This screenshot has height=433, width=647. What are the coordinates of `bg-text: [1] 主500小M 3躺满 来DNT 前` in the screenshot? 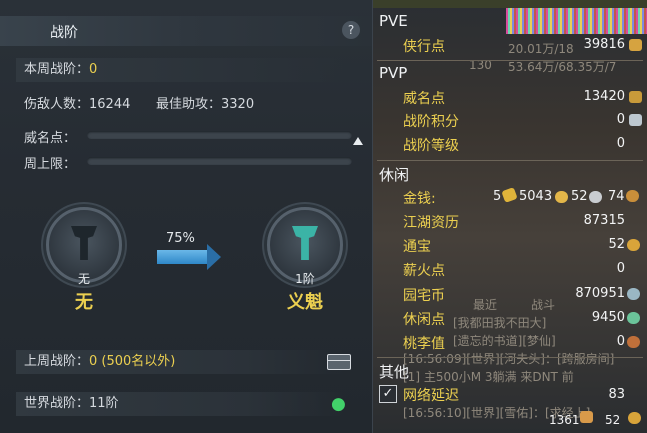 It's located at (488, 377).